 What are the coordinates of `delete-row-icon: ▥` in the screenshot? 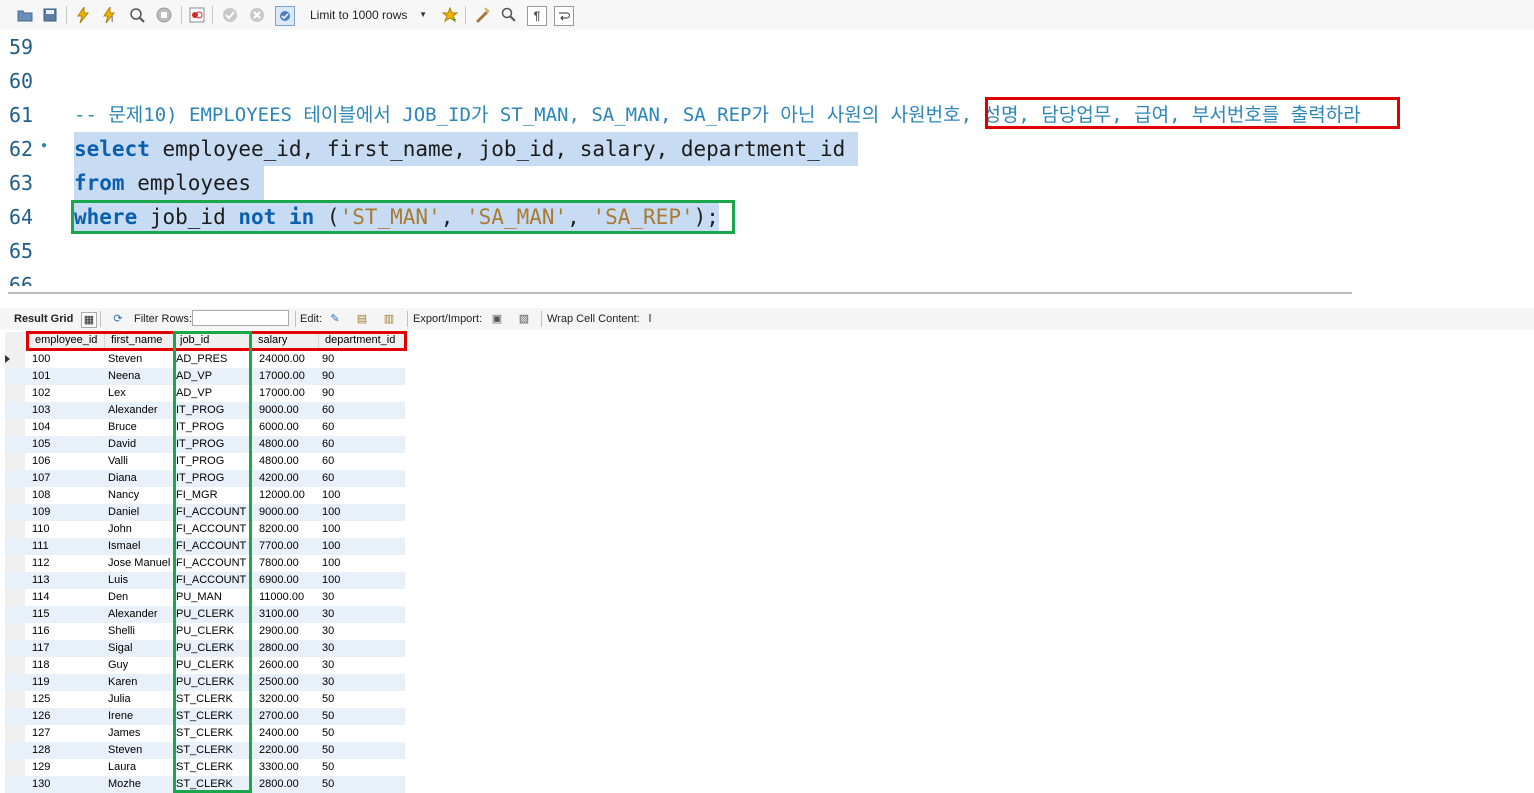 It's located at (389, 319).